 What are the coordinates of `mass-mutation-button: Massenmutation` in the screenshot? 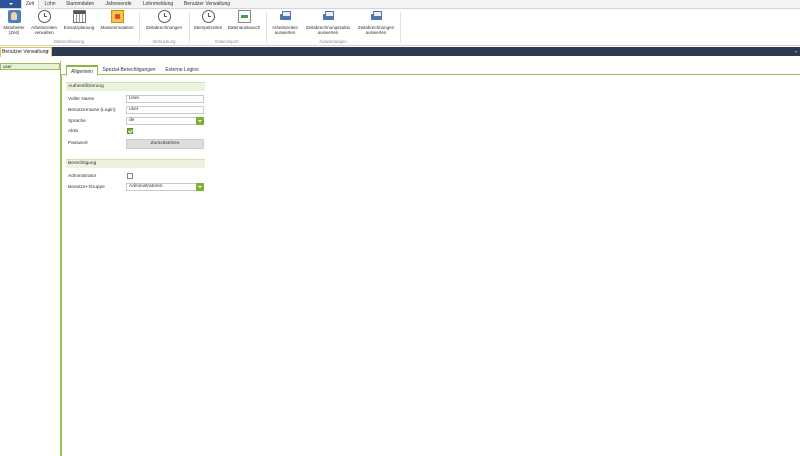 It's located at (117, 23).